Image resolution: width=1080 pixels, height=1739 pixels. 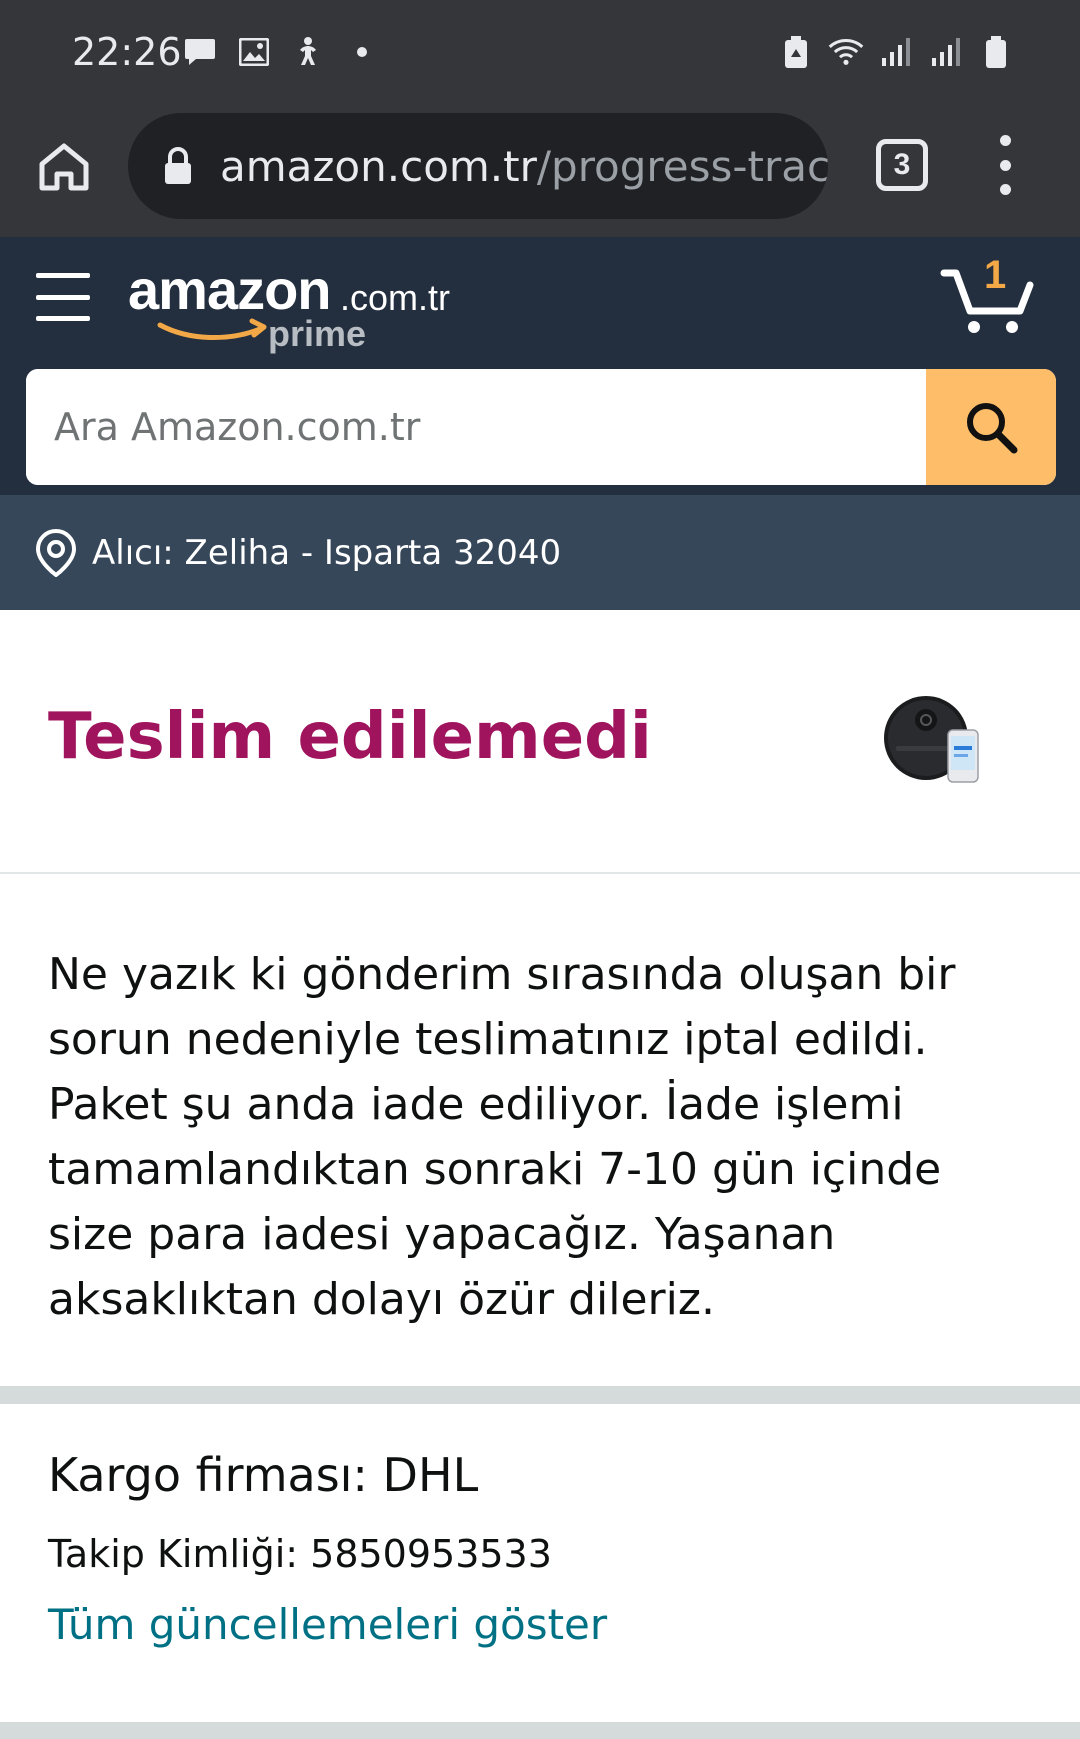 I want to click on search-icon, so click(x=992, y=428).